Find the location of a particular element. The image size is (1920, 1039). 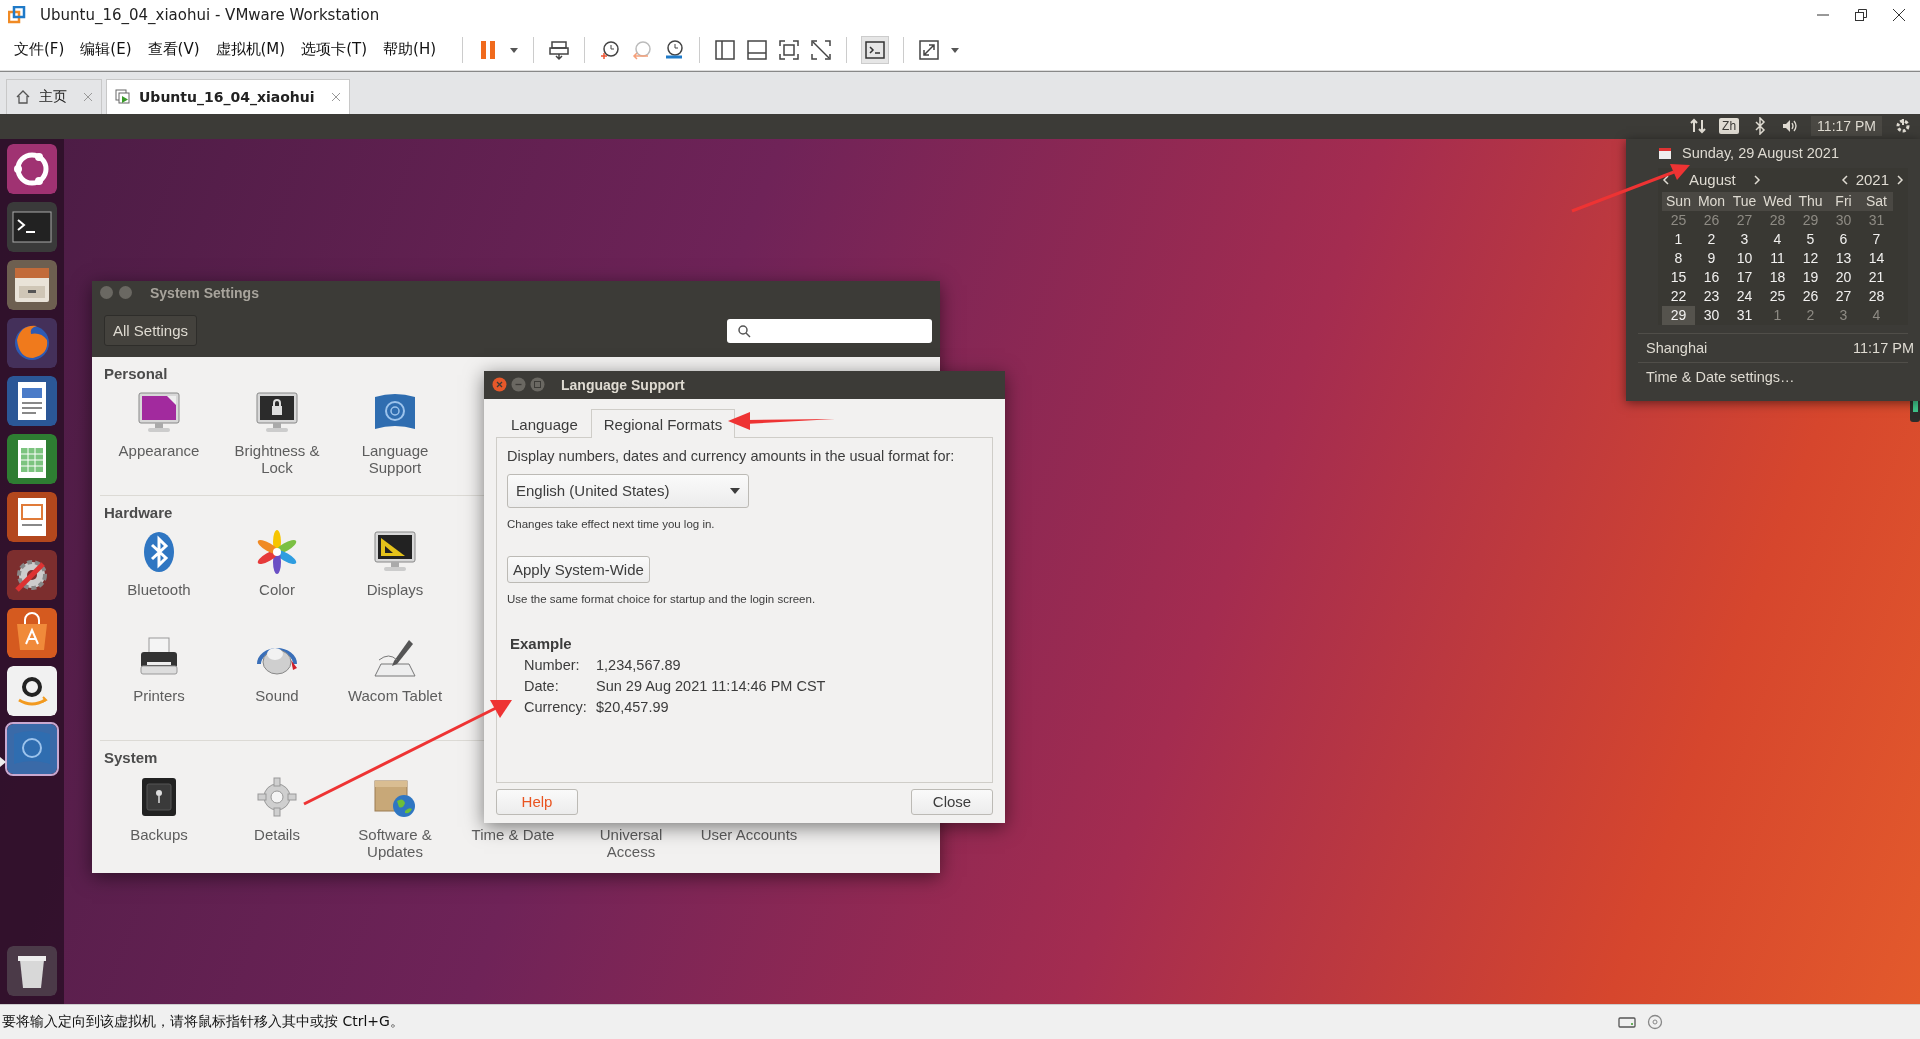

document-icon is located at coordinates (32, 400).